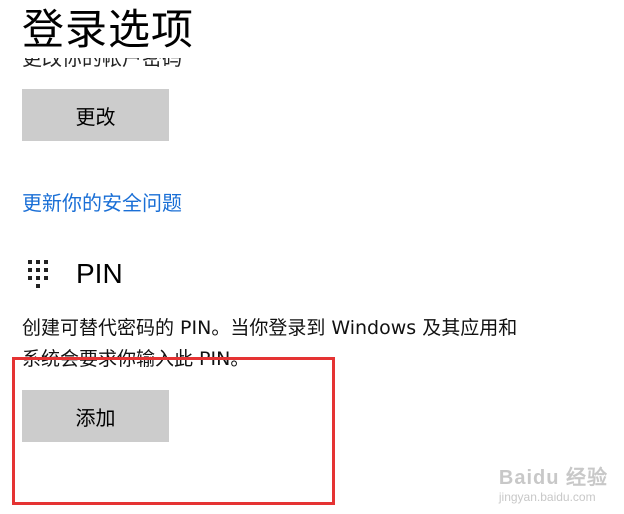 This screenshot has height=514, width=624. What do you see at coordinates (102, 203) in the screenshot?
I see `update-security-questions-link: 更新你的安全问题` at bounding box center [102, 203].